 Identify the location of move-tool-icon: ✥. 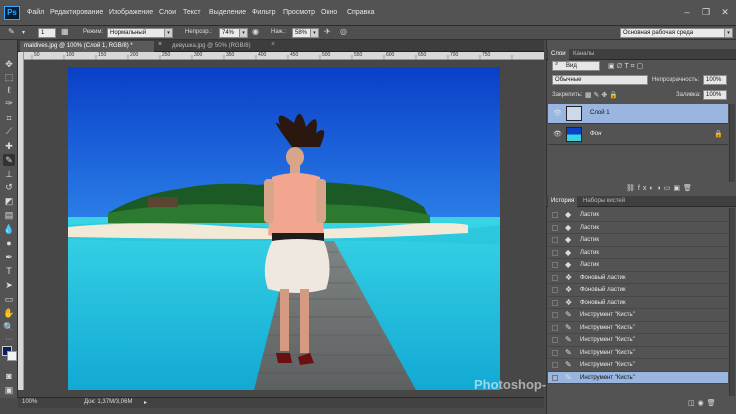
(9, 64).